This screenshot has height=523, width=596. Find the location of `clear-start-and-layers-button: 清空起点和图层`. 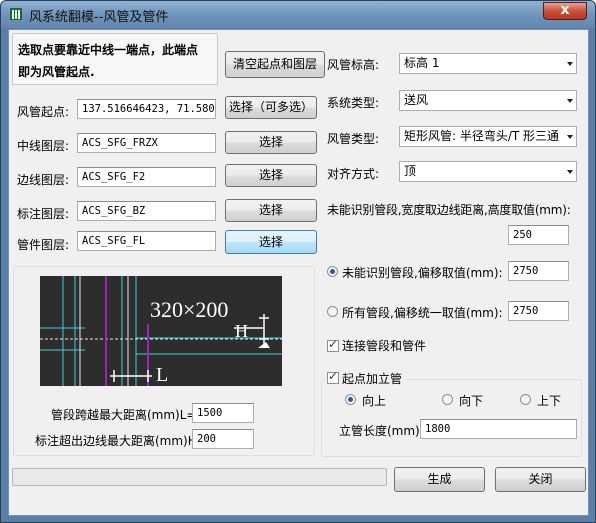

clear-start-and-layers-button: 清空起点和图层 is located at coordinates (275, 64).